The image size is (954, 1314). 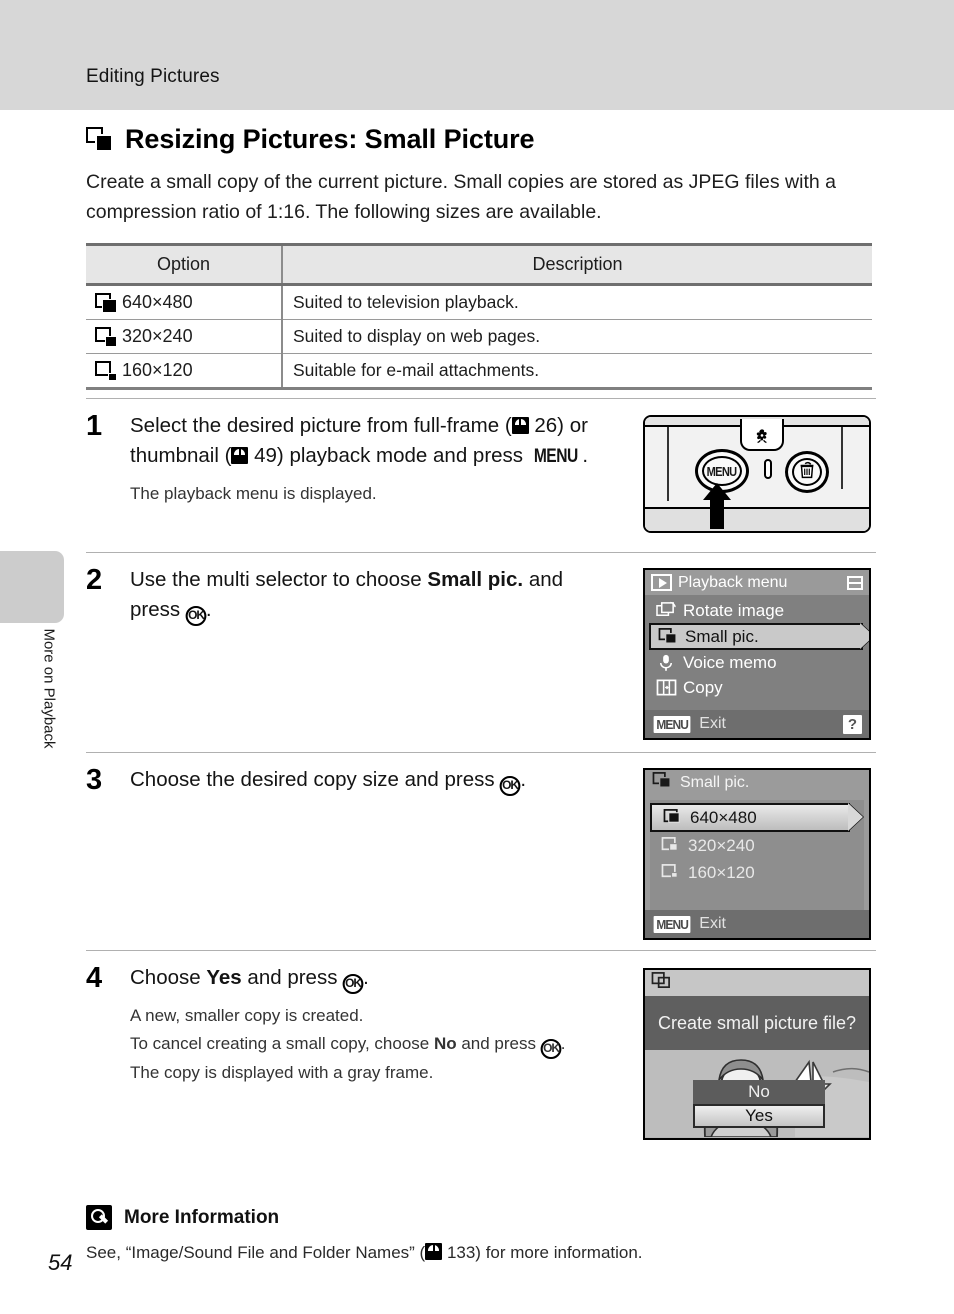 What do you see at coordinates (481, 455) in the screenshot?
I see `step-1-text-part-4: and press` at bounding box center [481, 455].